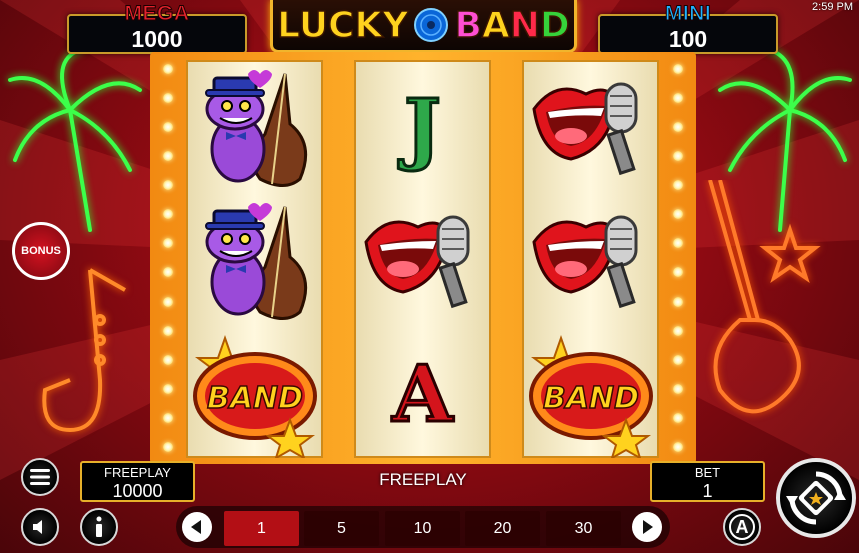  Describe the element at coordinates (342, 25) in the screenshot. I see `logo-lucky-text: LUCKY` at that location.